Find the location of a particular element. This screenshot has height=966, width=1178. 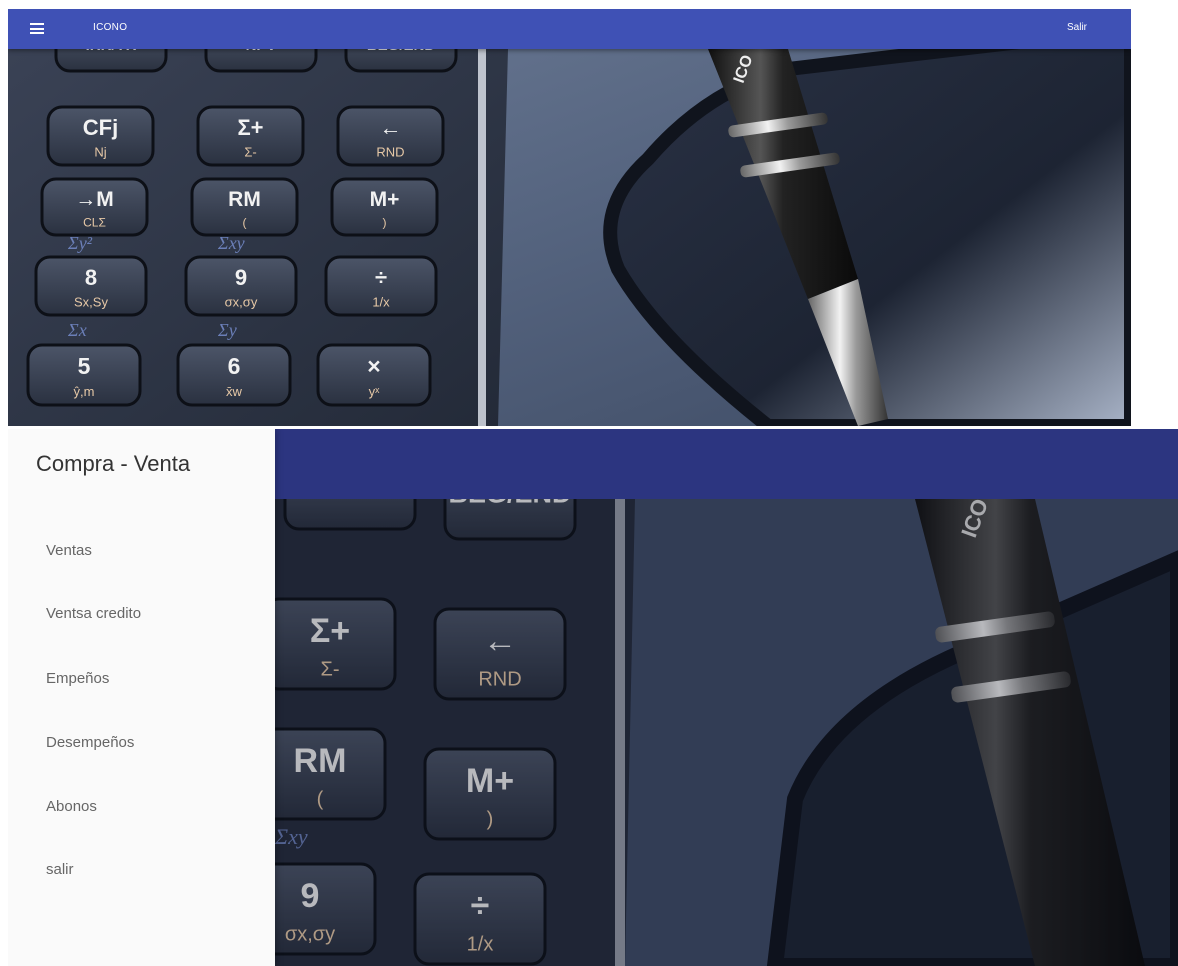

calc-key: →M CLΣ is located at coordinates (94, 207).